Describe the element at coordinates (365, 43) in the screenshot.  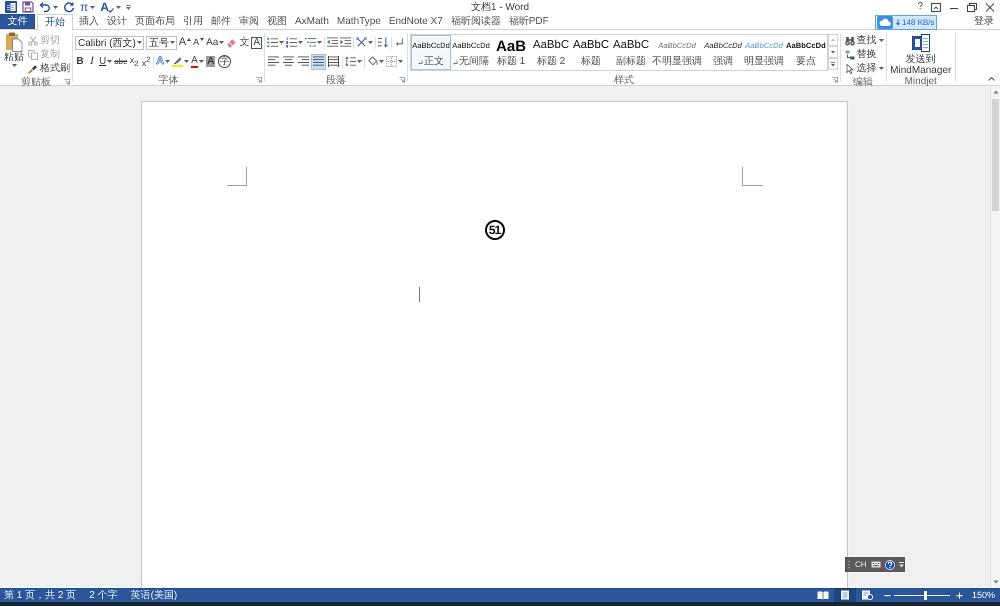
I see `asian-layout-button` at that location.